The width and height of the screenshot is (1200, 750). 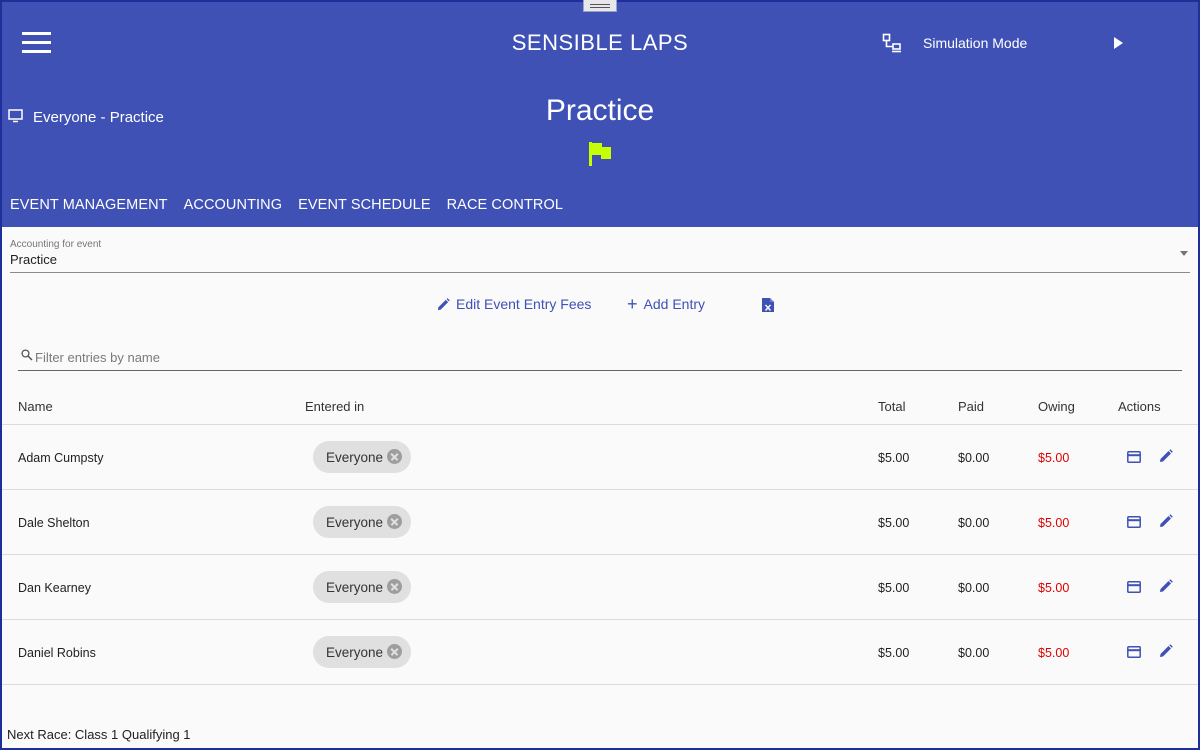 What do you see at coordinates (54, 588) in the screenshot?
I see `entry-name: Dan Kearney` at bounding box center [54, 588].